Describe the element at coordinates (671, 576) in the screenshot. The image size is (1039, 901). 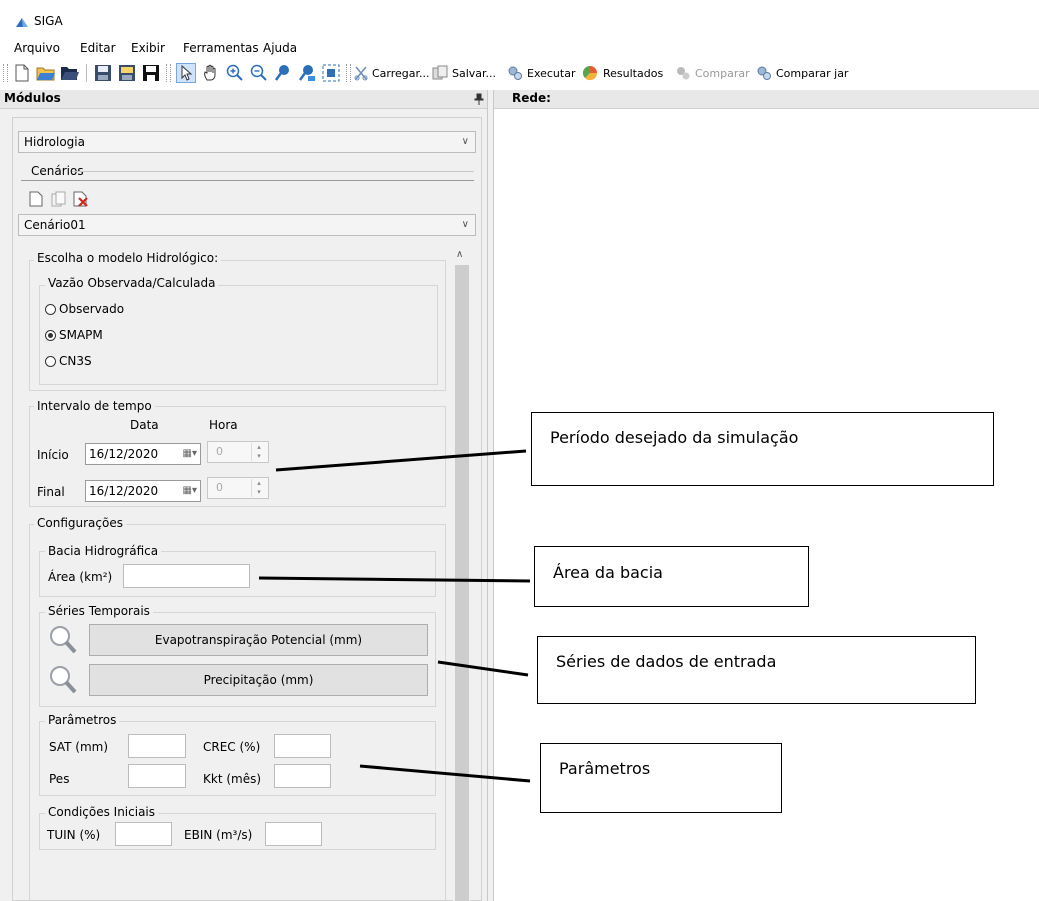
I see `callout-area: Área da bacia` at that location.